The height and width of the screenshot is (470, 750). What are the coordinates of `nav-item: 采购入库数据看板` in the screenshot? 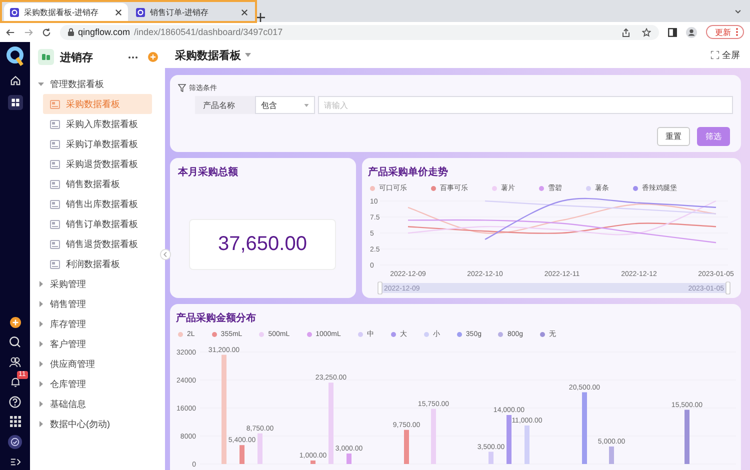 It's located at (97, 124).